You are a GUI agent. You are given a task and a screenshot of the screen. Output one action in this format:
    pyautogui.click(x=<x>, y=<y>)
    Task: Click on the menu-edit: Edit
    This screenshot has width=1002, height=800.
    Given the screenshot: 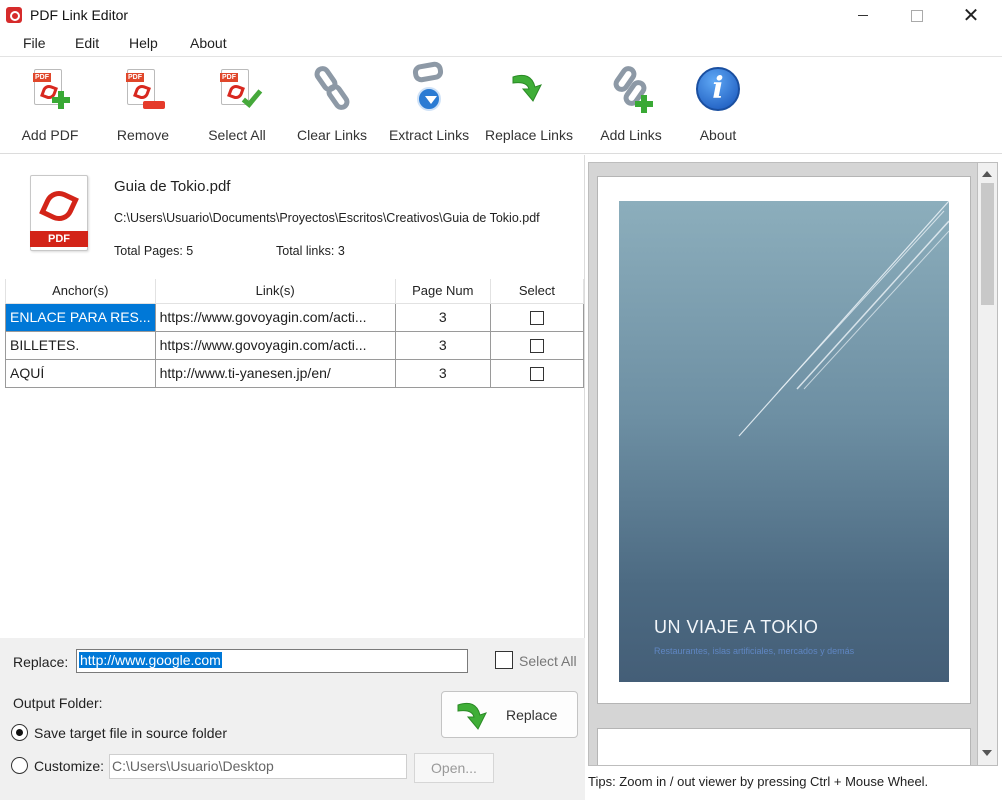 What is the action you would take?
    pyautogui.click(x=87, y=43)
    